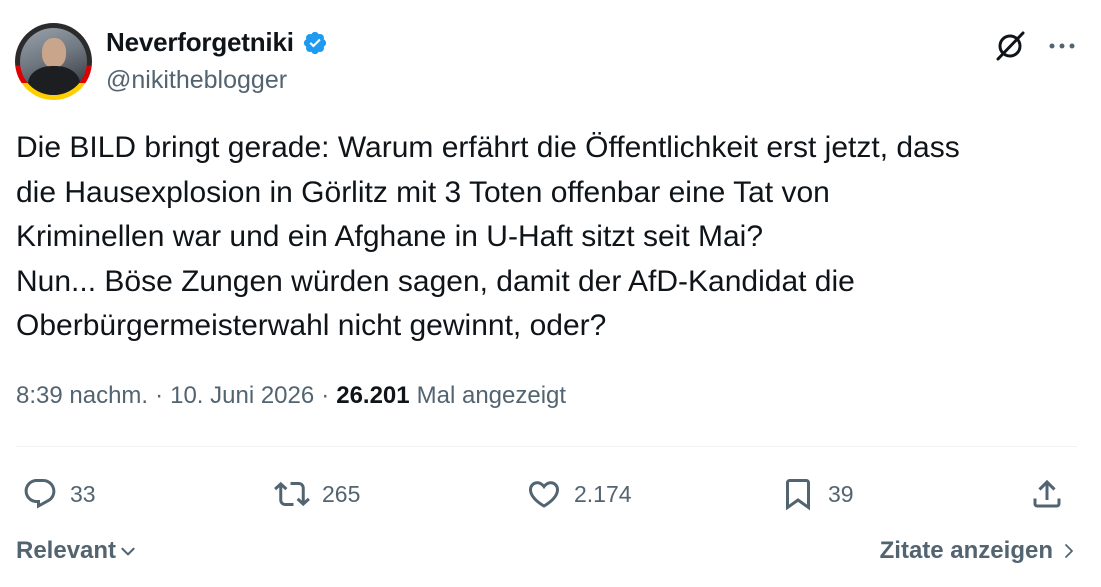 The width and height of the screenshot is (1101, 587). Describe the element at coordinates (40, 494) in the screenshot. I see `reply-icon` at that location.